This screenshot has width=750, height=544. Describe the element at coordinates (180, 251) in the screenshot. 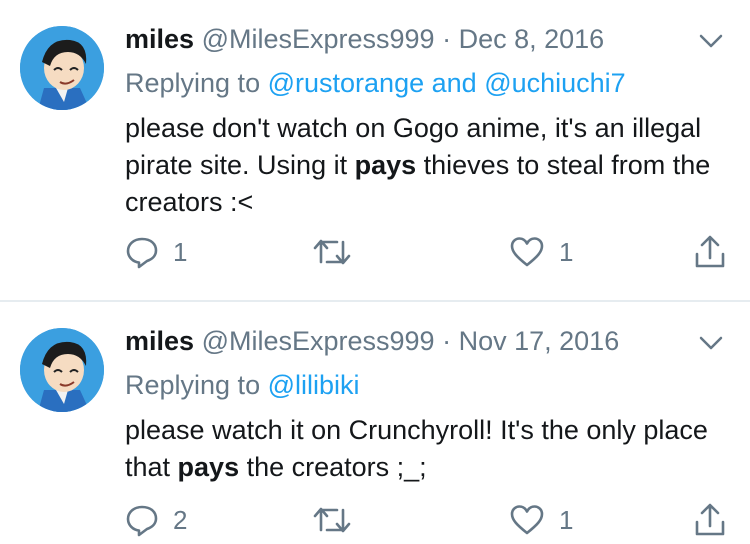

I see `reply-count: 1` at that location.